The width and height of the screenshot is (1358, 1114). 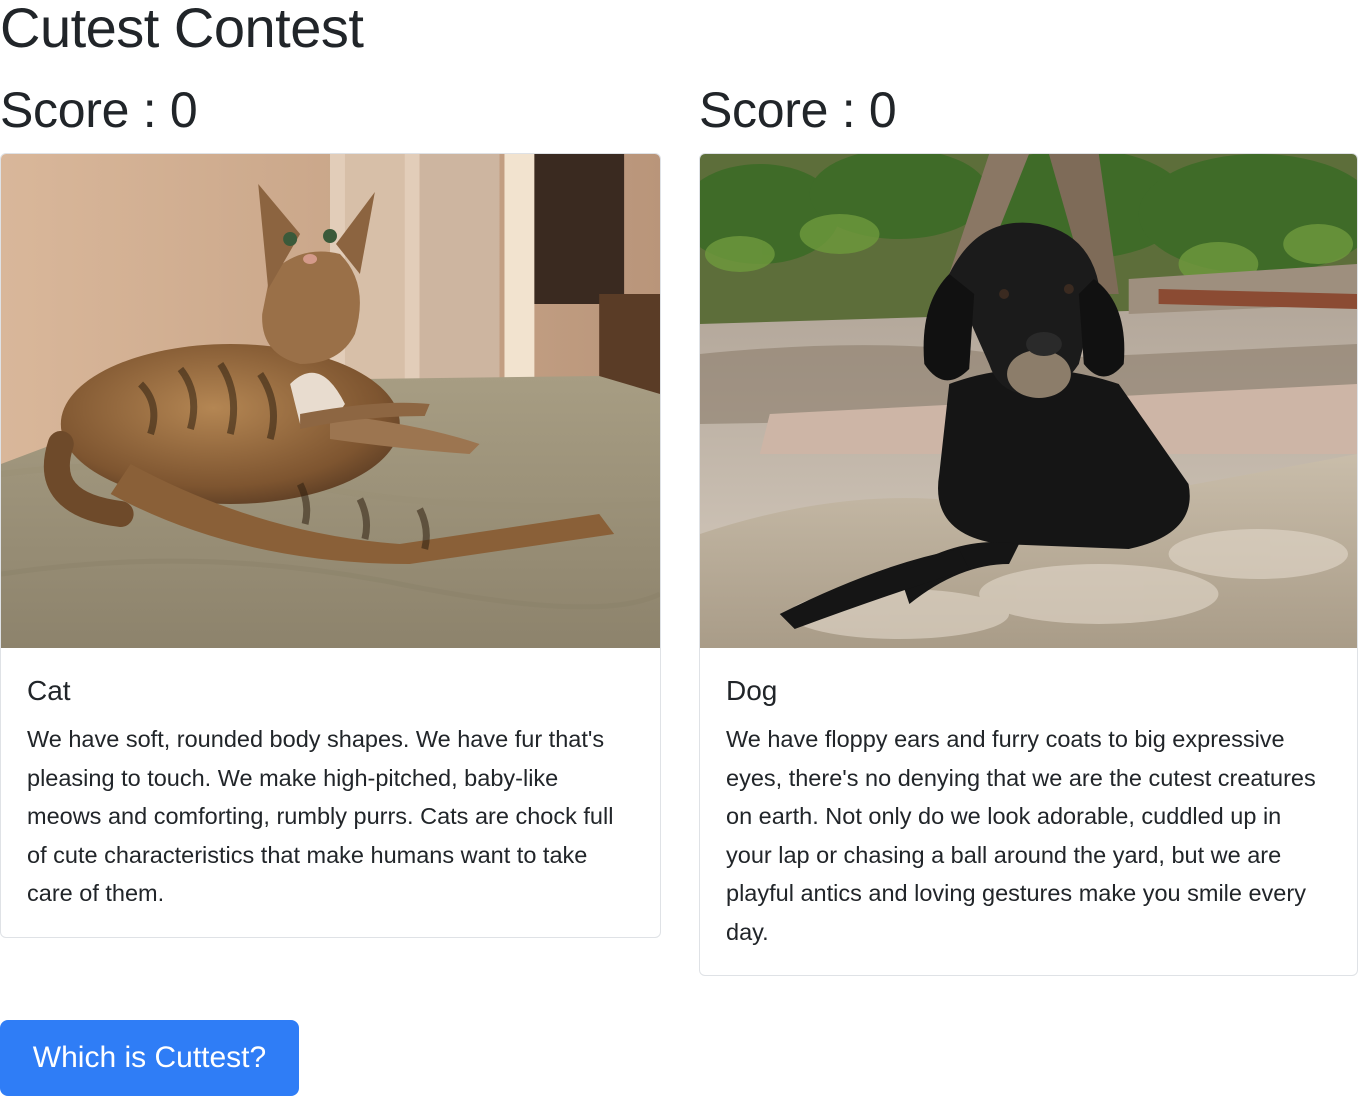 What do you see at coordinates (182, 29) in the screenshot?
I see `page-title: Cutest Contest` at bounding box center [182, 29].